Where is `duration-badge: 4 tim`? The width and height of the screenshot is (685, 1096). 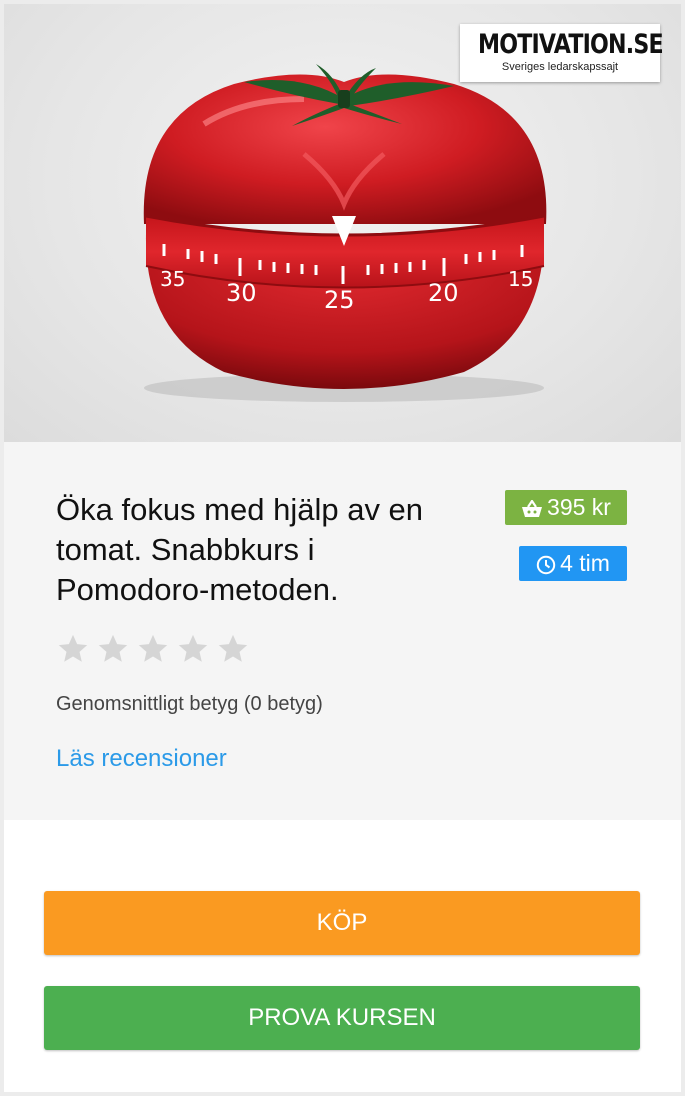
duration-badge: 4 tim is located at coordinates (573, 563).